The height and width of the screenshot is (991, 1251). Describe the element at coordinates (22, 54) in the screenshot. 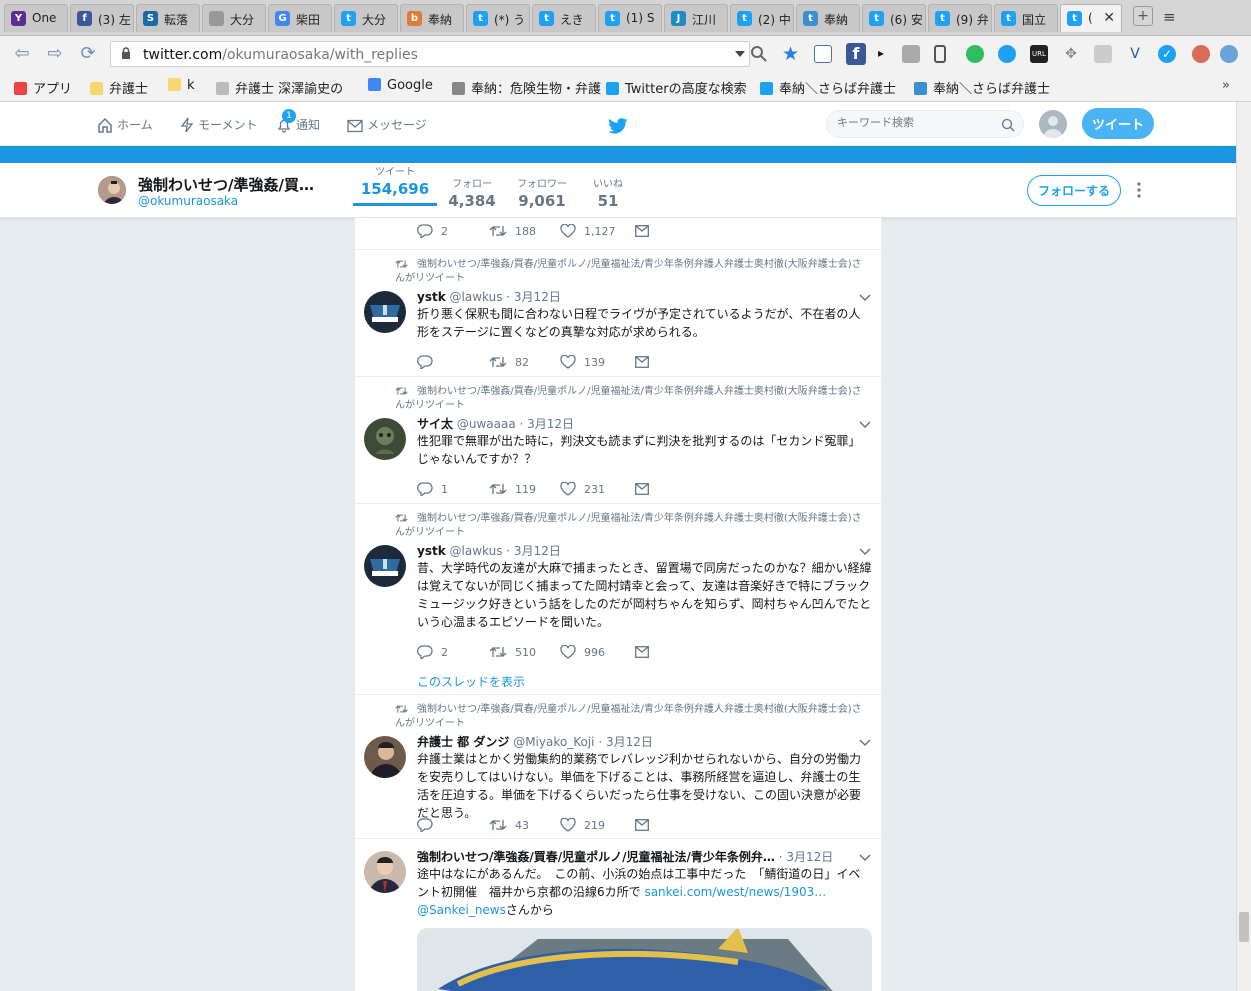

I see `back-icon: ⇦` at that location.